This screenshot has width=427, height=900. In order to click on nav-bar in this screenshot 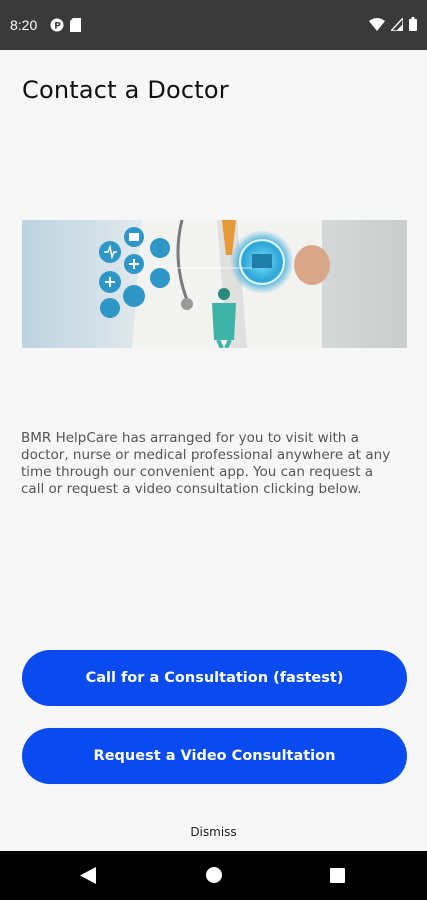, I will do `click(213, 875)`.